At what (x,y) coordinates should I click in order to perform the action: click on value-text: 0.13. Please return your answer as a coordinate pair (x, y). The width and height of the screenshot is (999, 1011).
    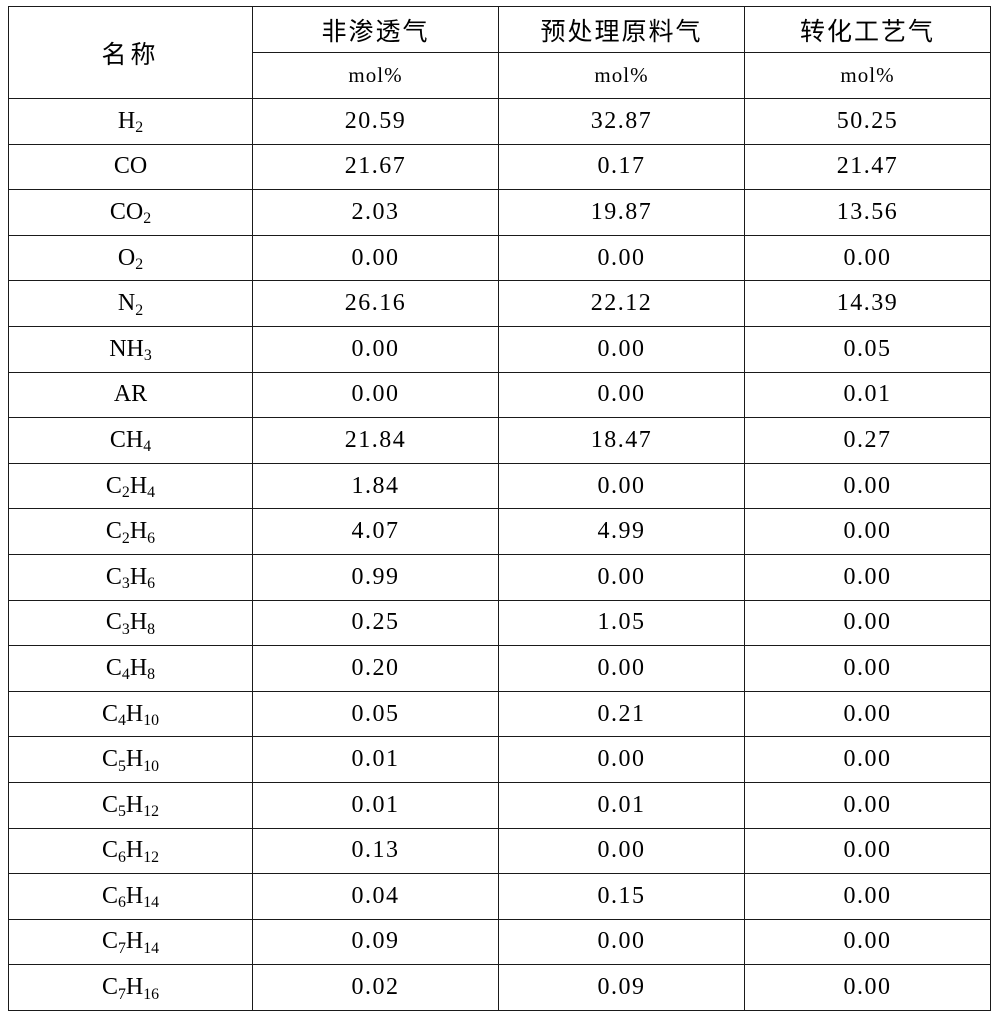
    Looking at the image, I should click on (375, 850).